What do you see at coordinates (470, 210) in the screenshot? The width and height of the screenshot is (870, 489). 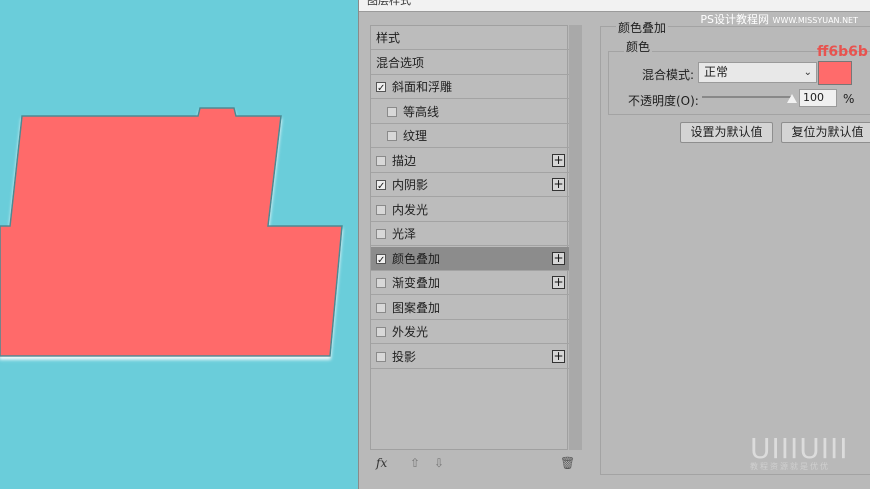 I see `style-item-7: 内发光` at bounding box center [470, 210].